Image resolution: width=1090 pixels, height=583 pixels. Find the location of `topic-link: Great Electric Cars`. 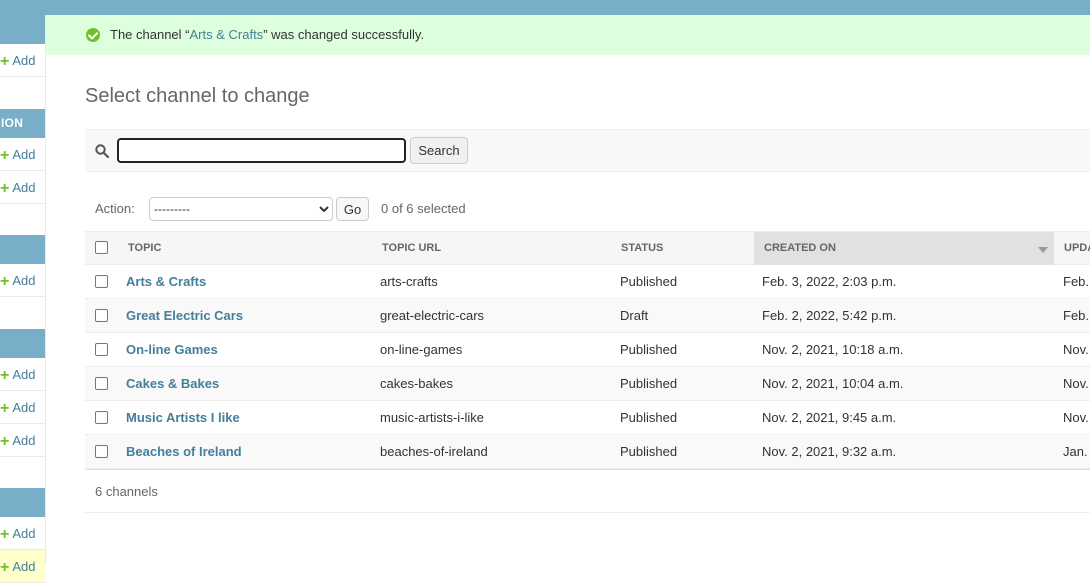

topic-link: Great Electric Cars is located at coordinates (184, 315).